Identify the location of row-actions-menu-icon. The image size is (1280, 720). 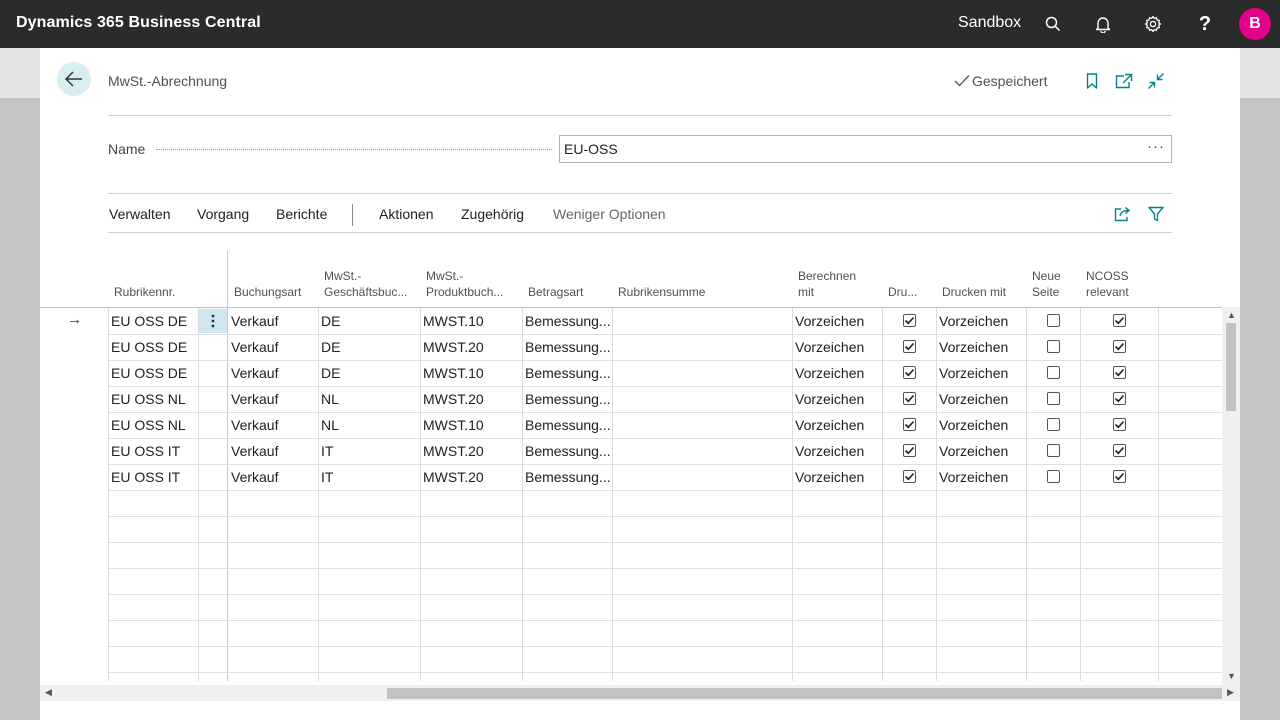
(213, 321).